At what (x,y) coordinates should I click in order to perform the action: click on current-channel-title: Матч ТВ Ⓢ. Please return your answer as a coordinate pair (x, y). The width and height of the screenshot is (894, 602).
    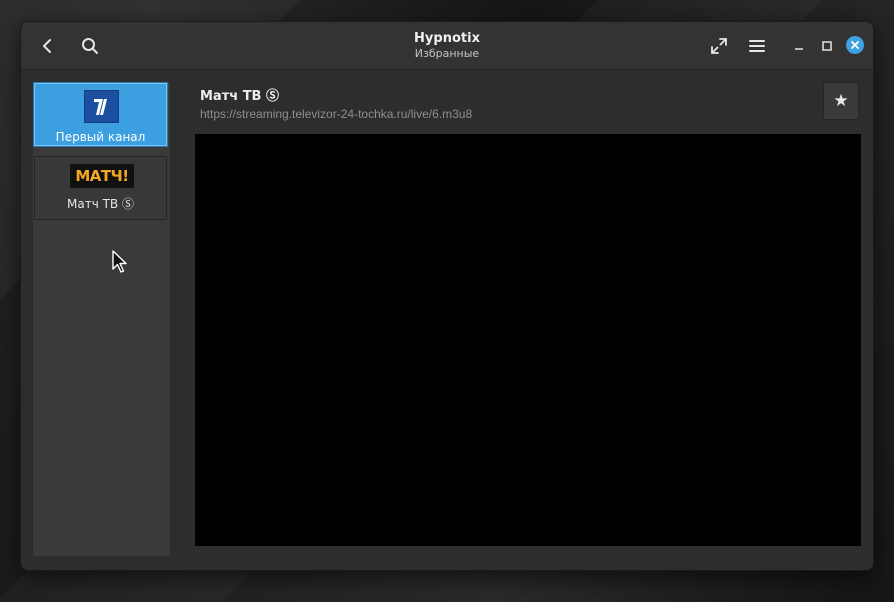
    Looking at the image, I should click on (239, 96).